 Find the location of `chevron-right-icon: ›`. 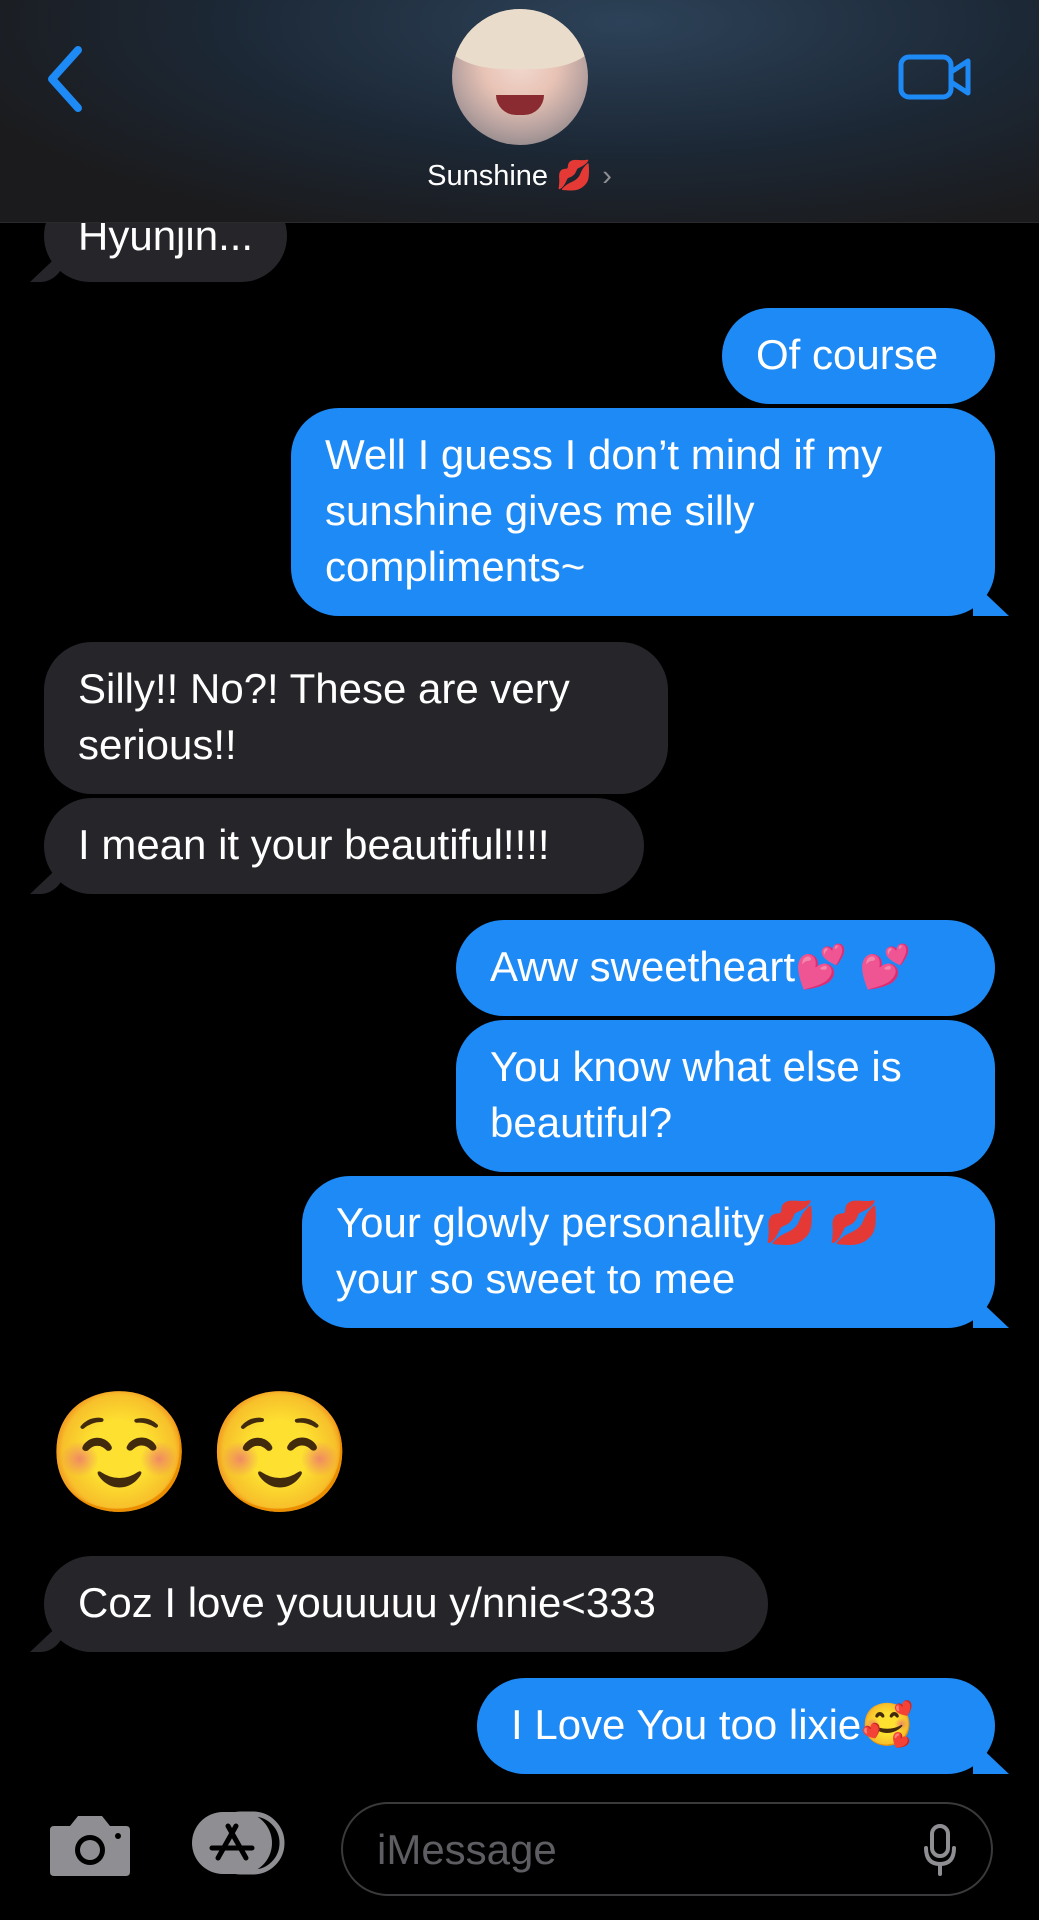

chevron-right-icon: › is located at coordinates (607, 176).